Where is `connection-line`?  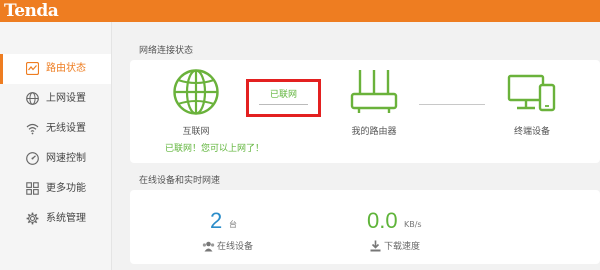
connection-line is located at coordinates (283, 104).